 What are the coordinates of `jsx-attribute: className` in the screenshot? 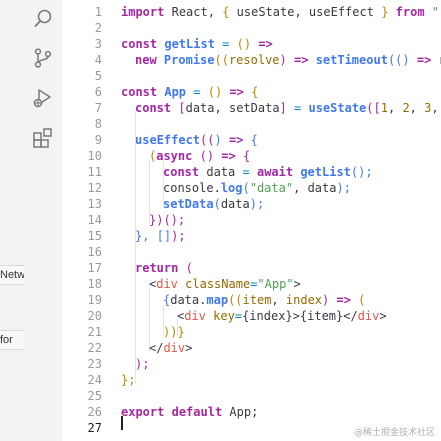 It's located at (218, 284).